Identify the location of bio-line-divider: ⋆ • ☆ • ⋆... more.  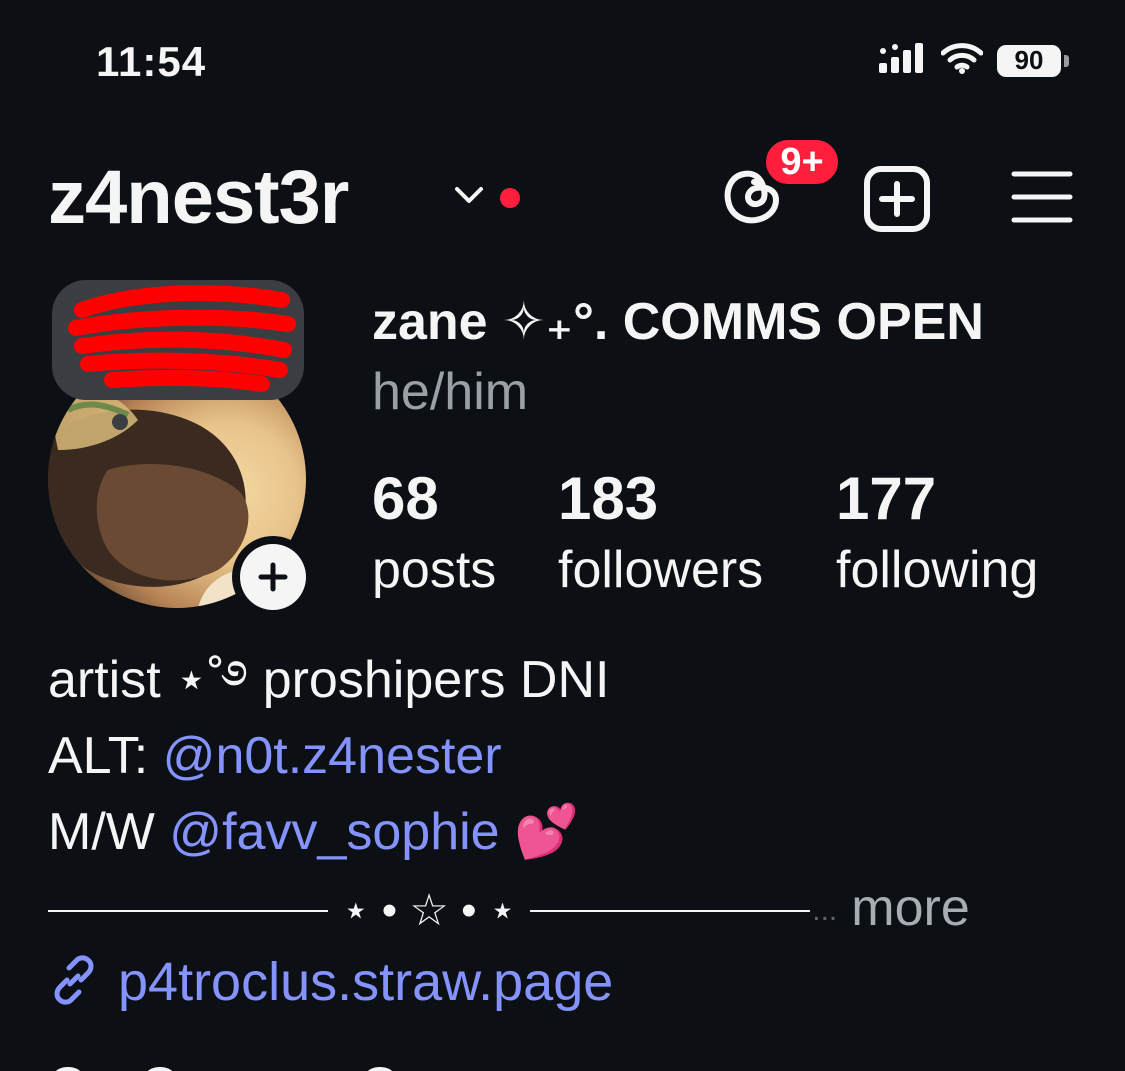
(568, 908).